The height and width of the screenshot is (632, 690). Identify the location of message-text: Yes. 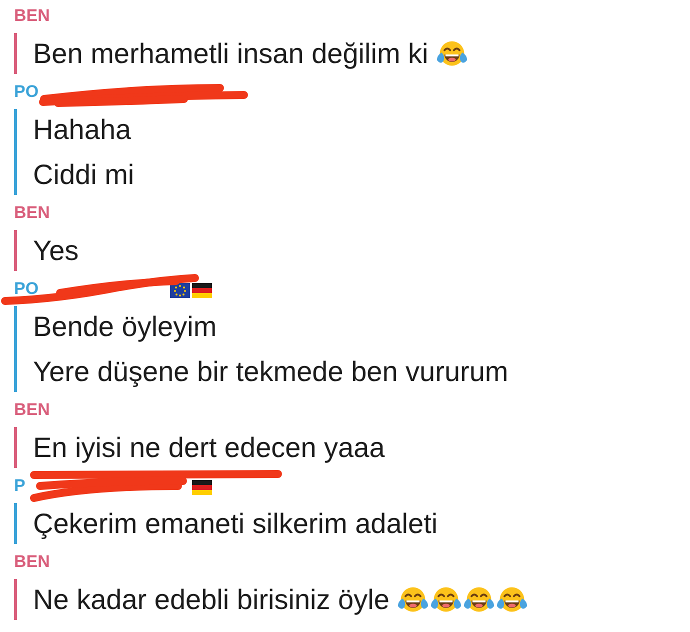
(56, 250).